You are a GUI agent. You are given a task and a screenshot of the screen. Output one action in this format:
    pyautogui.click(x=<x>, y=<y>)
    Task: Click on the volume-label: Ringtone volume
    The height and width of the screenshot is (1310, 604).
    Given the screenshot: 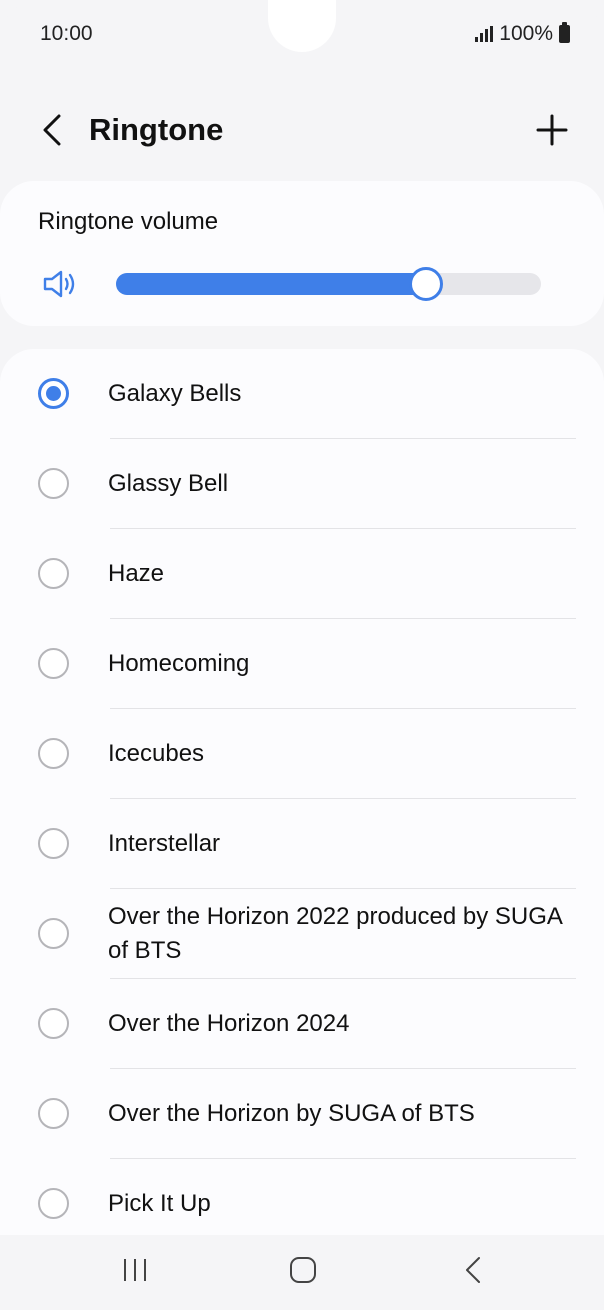 What is the action you would take?
    pyautogui.click(x=128, y=221)
    